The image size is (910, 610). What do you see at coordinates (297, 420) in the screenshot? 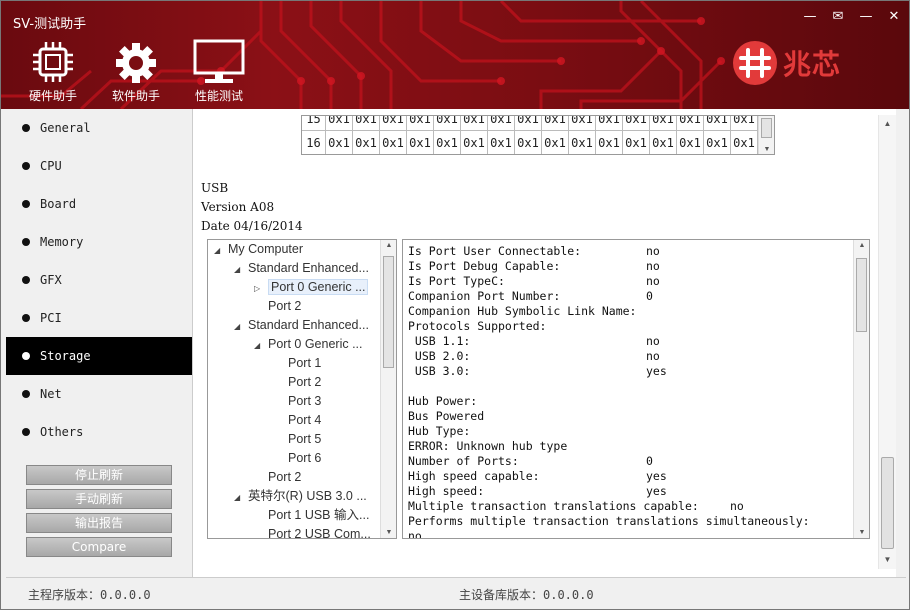
I see `tree-node: Port 4` at bounding box center [297, 420].